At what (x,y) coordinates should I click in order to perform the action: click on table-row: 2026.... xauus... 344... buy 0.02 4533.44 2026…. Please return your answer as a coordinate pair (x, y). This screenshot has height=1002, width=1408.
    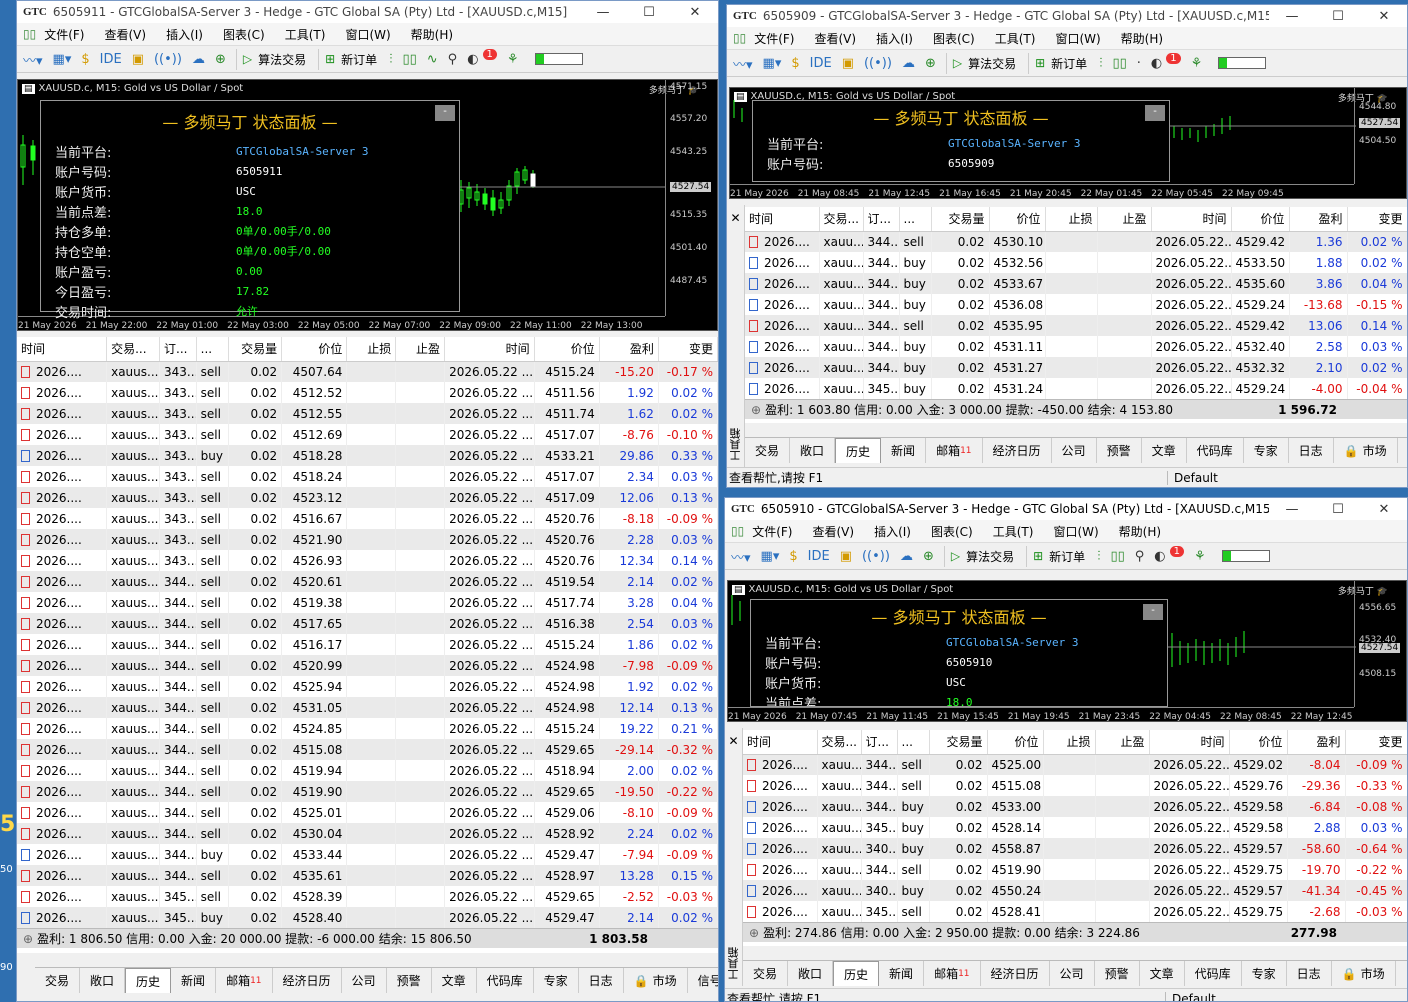
    Looking at the image, I should click on (367, 854).